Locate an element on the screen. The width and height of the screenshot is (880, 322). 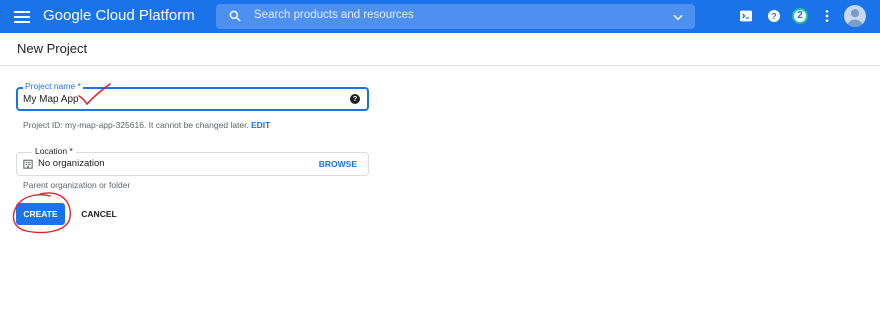
hamburger-menu-icon is located at coordinates (22, 17).